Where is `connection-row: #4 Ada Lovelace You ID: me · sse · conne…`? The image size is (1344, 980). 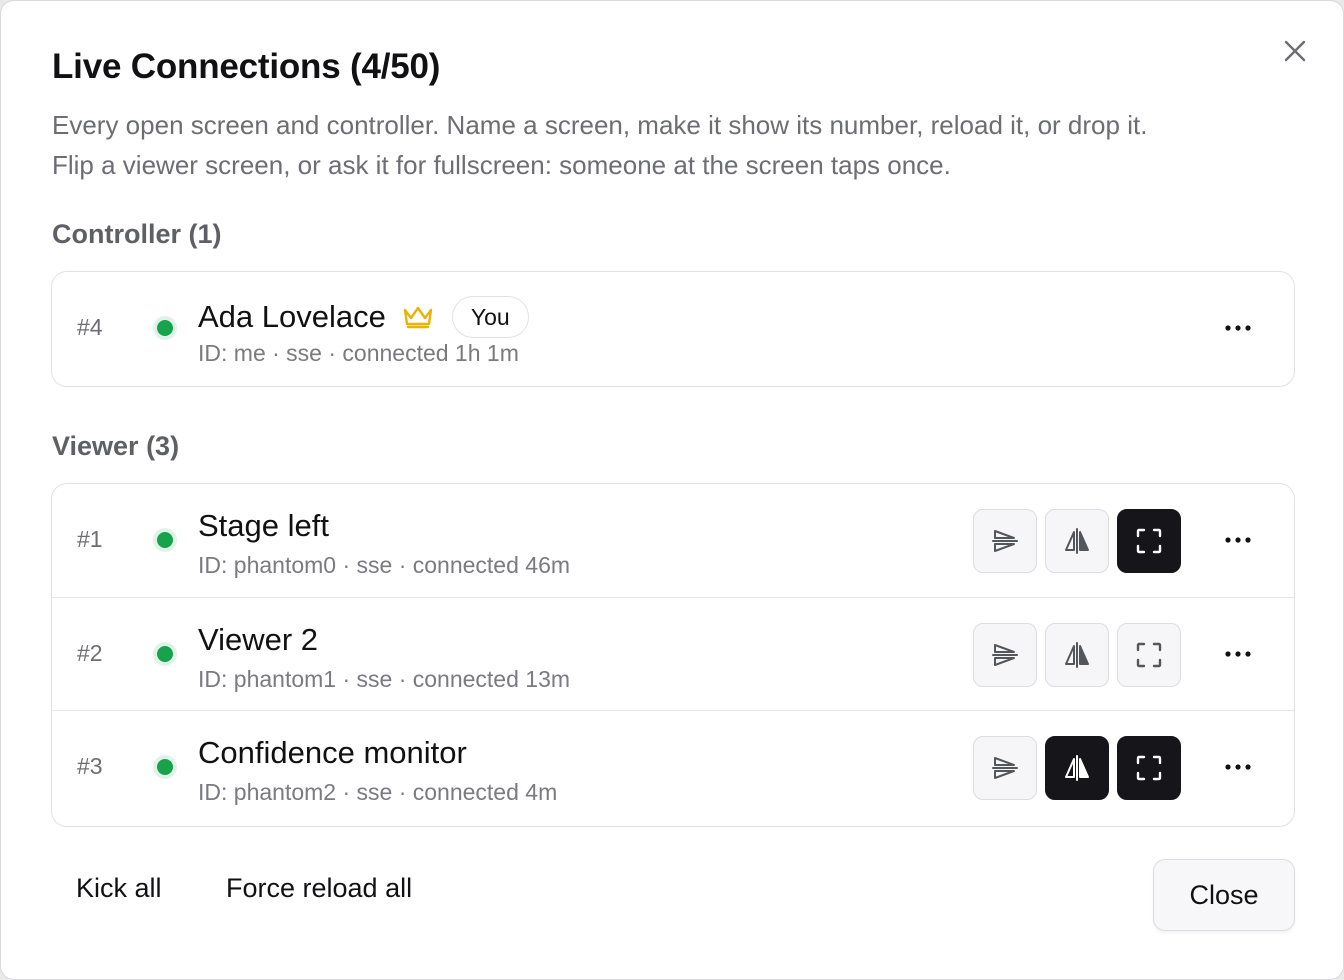 connection-row: #4 Ada Lovelace You ID: me · sse · conne… is located at coordinates (673, 328).